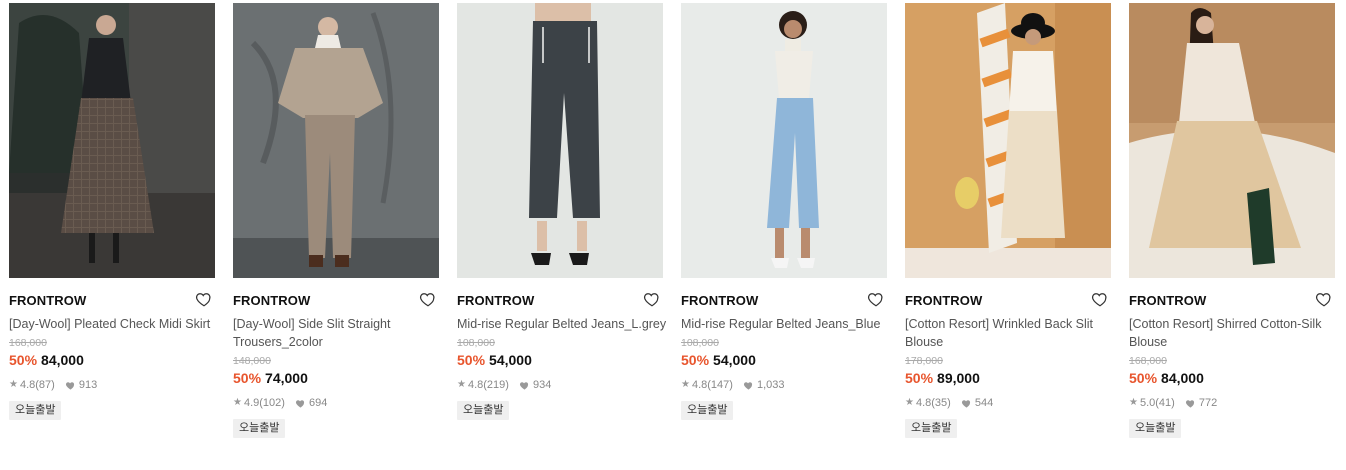 This screenshot has height=470, width=1346. What do you see at coordinates (941, 403) in the screenshot?
I see `review-count: (35)` at bounding box center [941, 403].